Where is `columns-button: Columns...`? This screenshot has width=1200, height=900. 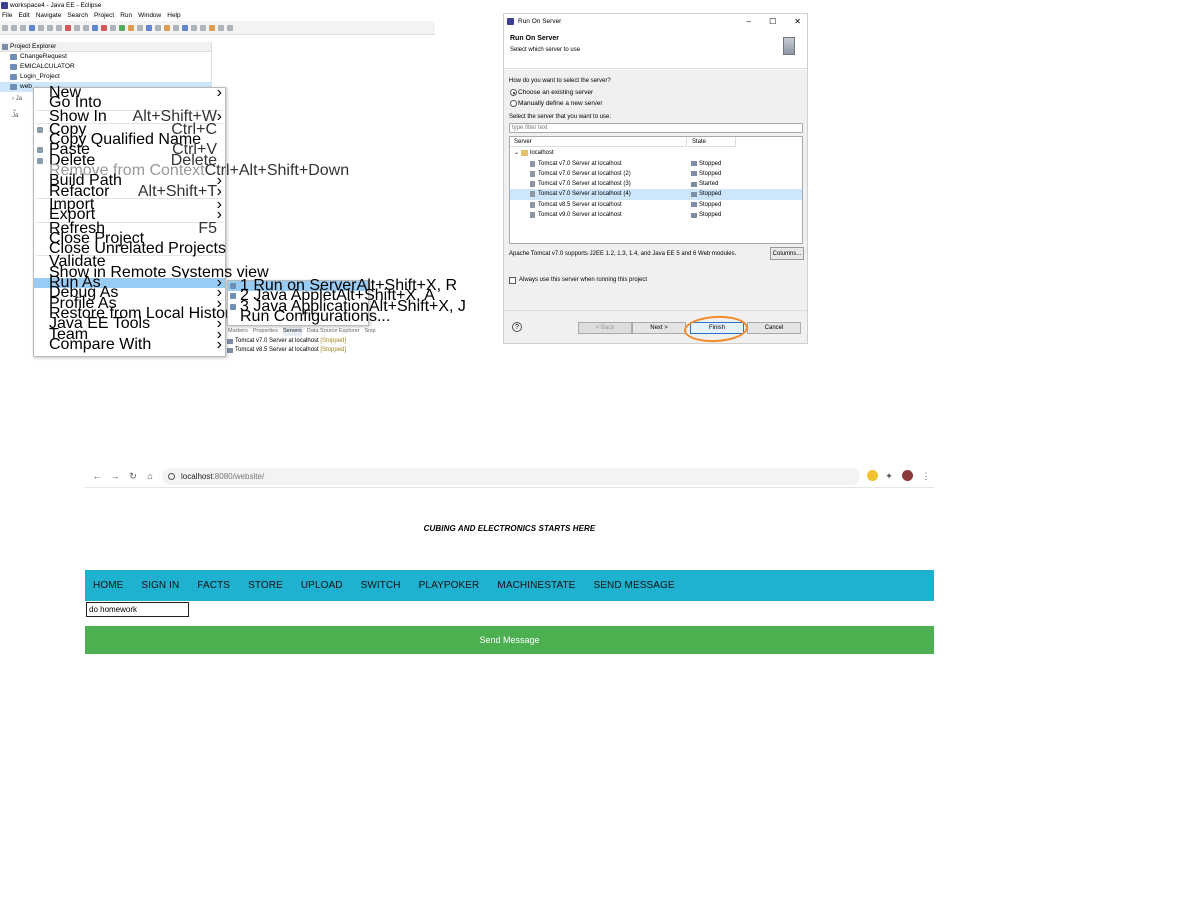 columns-button: Columns... is located at coordinates (787, 253).